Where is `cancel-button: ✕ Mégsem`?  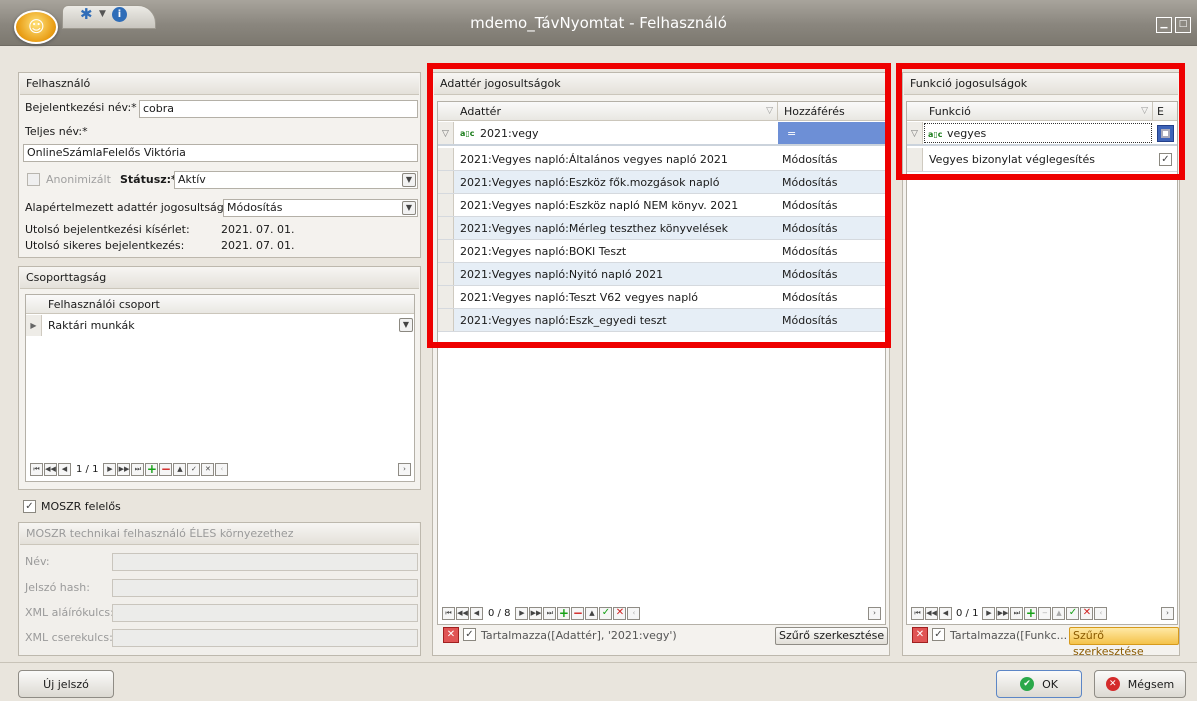
cancel-button: ✕ Mégsem is located at coordinates (1140, 684).